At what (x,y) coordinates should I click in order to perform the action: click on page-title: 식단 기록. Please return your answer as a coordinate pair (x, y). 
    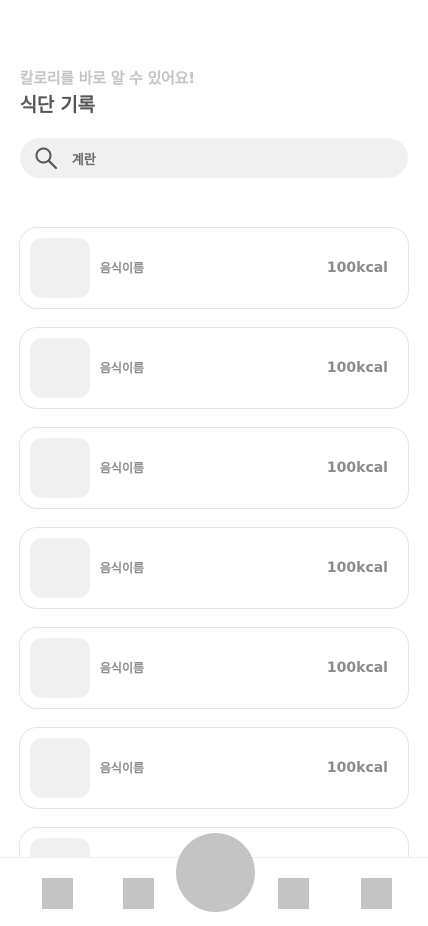
    Looking at the image, I should click on (58, 105).